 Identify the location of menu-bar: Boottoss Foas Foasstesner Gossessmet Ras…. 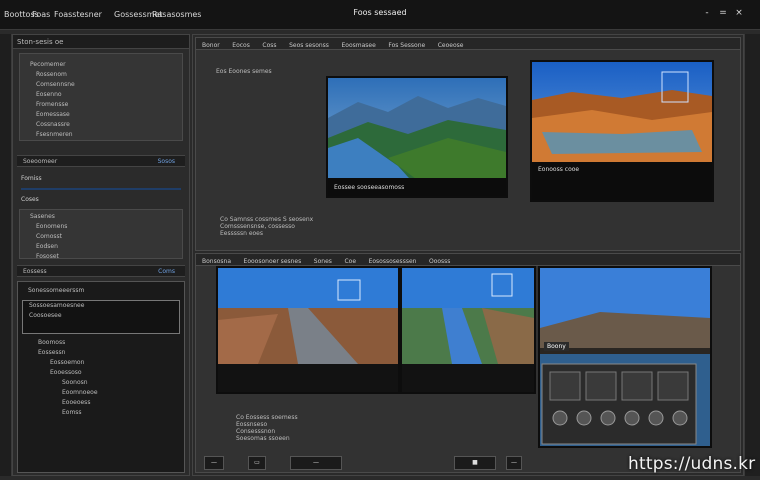
(380, 15).